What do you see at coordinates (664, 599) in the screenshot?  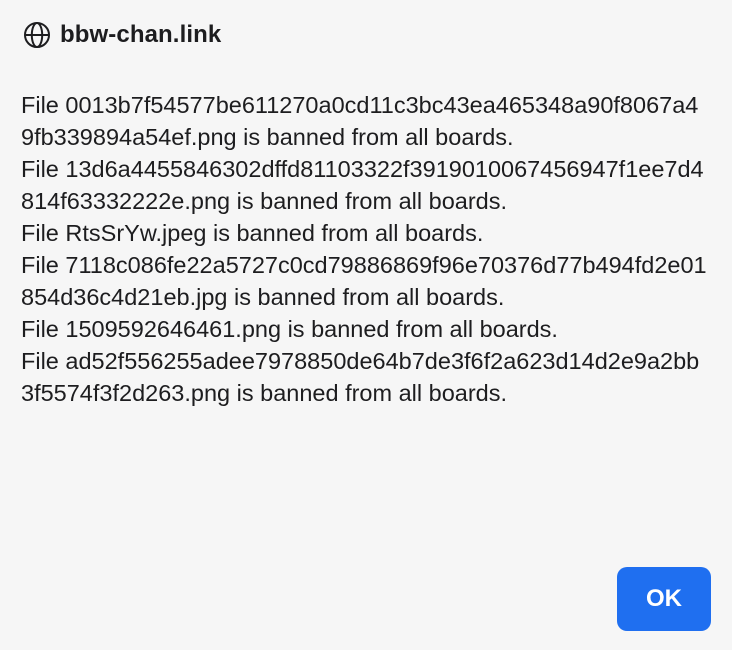 I see `ok-button: OK` at bounding box center [664, 599].